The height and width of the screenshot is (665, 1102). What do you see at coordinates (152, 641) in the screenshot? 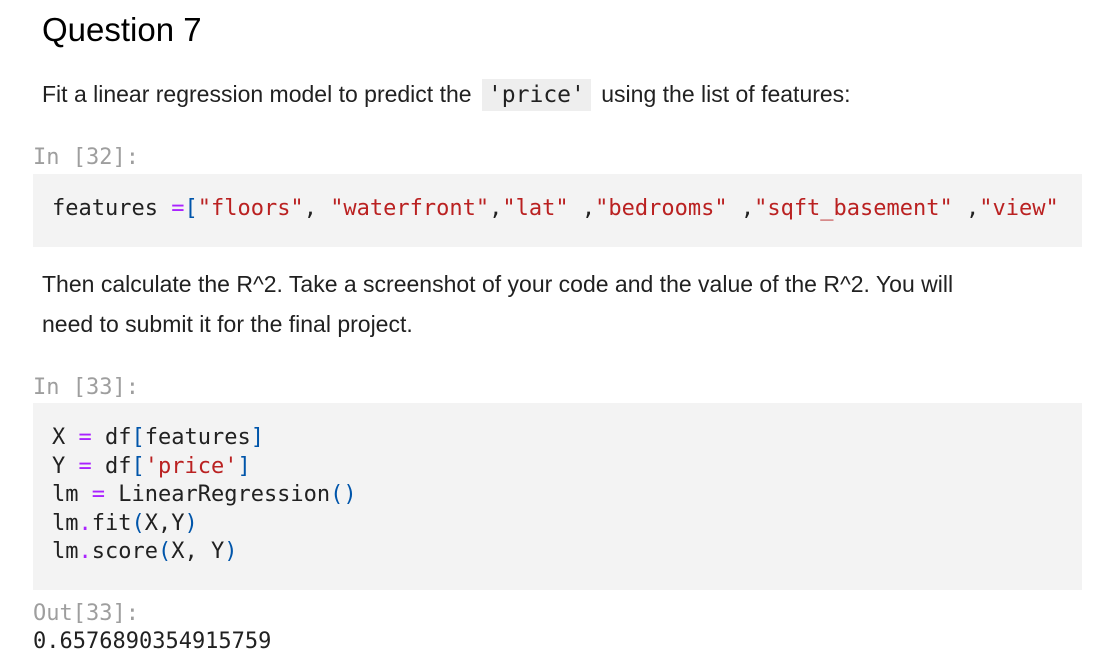
I see `cell-33-output-value: 0.6576890354915759` at bounding box center [152, 641].